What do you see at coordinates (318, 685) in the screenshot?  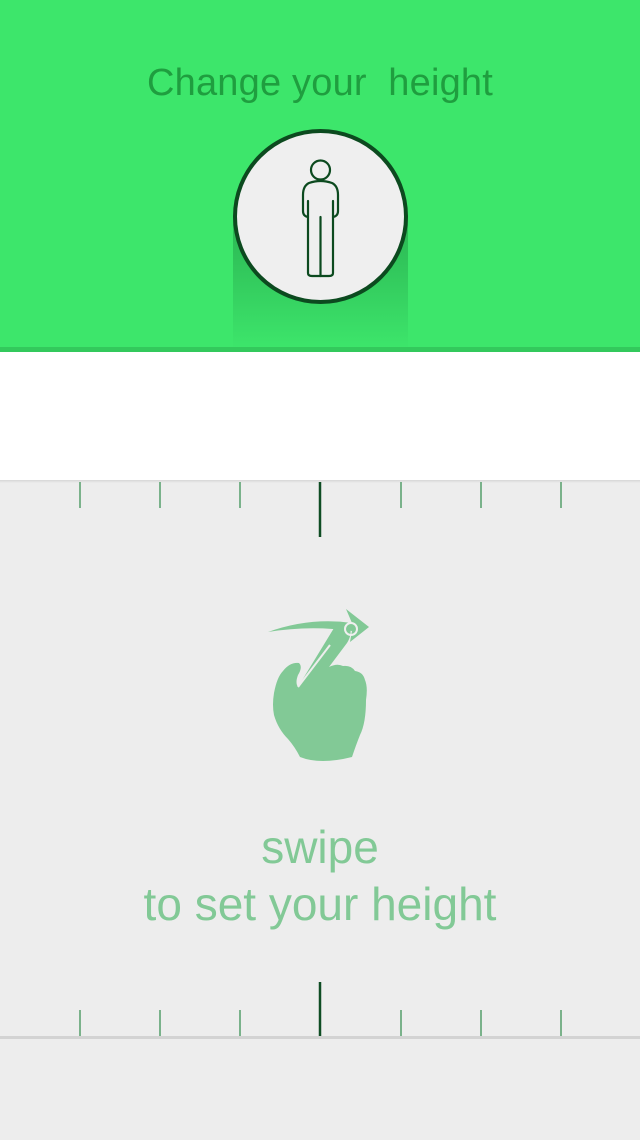 I see `hand-swipe-icon` at bounding box center [318, 685].